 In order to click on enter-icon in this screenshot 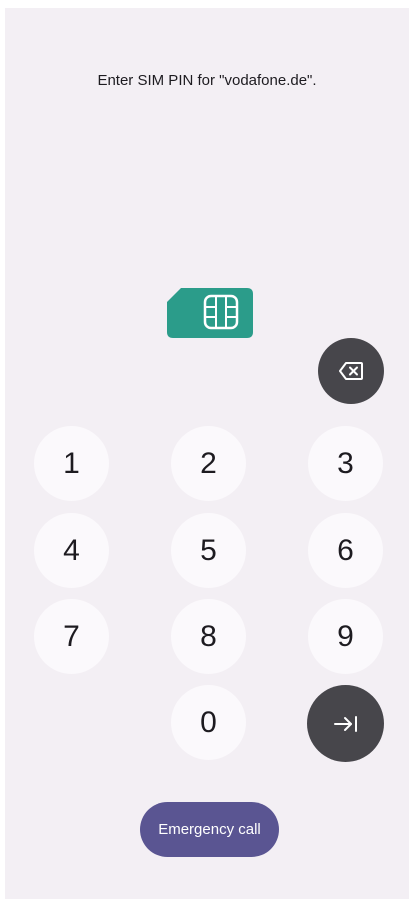, I will do `click(345, 723)`.